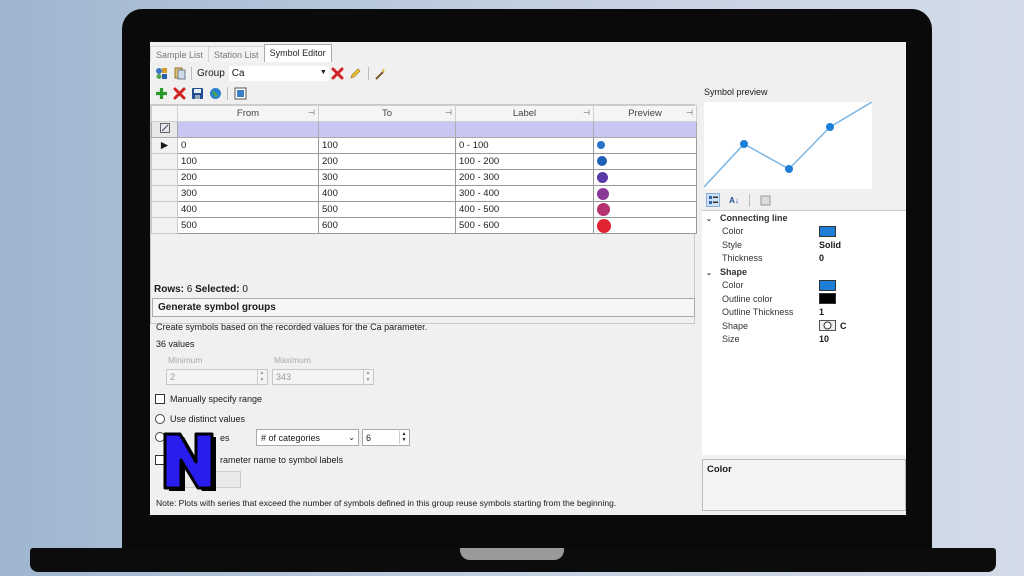 Image resolution: width=1024 pixels, height=576 pixels. I want to click on color-swatch-outline, so click(827, 299).